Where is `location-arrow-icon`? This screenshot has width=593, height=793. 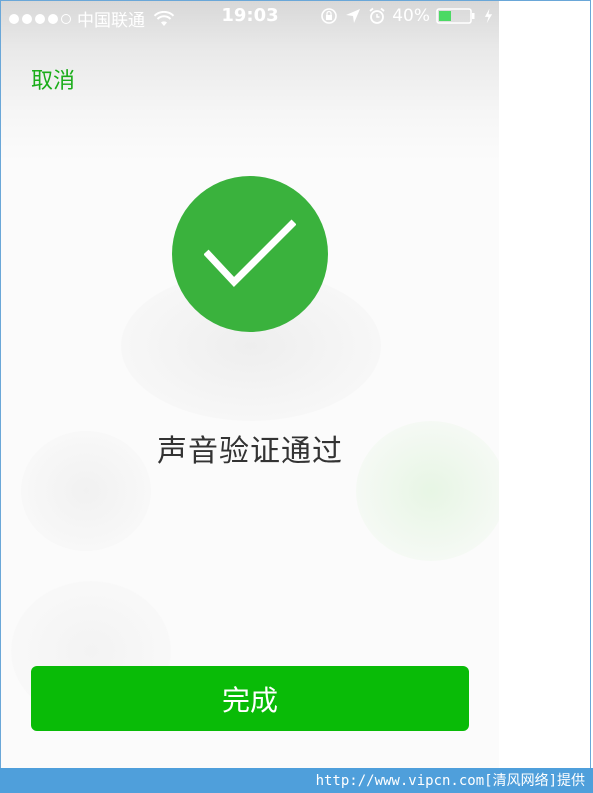 location-arrow-icon is located at coordinates (353, 16).